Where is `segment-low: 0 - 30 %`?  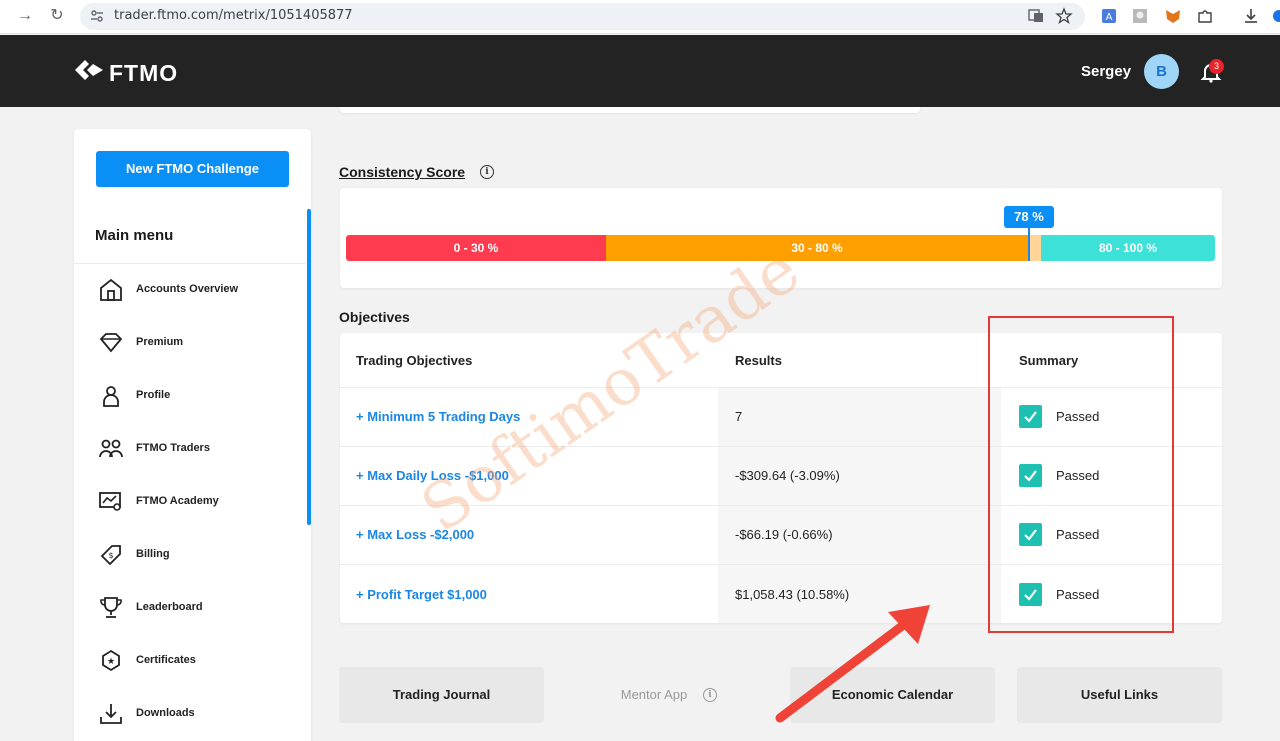
segment-low: 0 - 30 % is located at coordinates (476, 248).